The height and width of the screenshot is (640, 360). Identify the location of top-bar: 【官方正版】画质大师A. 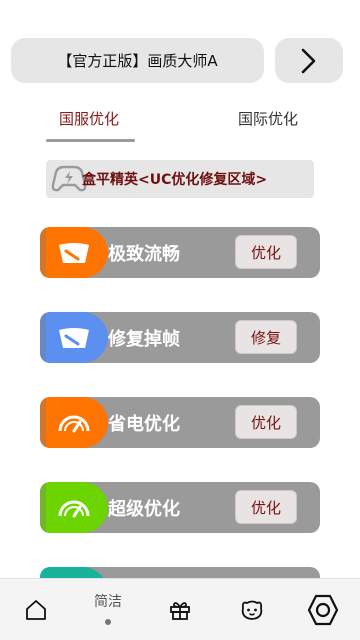
(180, 61).